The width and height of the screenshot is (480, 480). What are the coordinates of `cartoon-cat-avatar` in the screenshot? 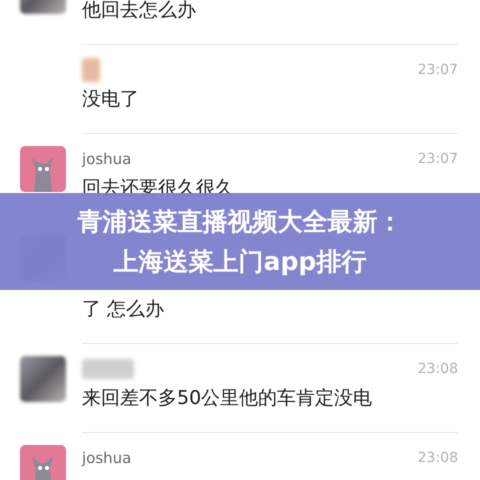 It's located at (43, 169).